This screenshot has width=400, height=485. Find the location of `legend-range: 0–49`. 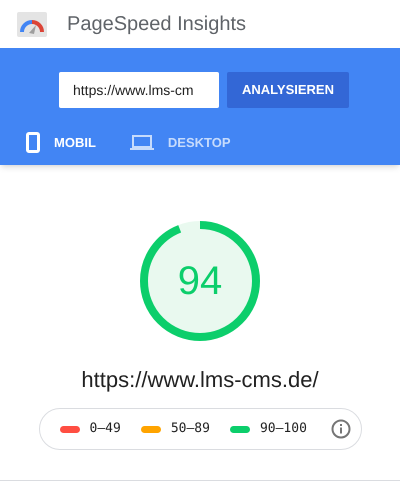

legend-range: 0–49 is located at coordinates (105, 429).